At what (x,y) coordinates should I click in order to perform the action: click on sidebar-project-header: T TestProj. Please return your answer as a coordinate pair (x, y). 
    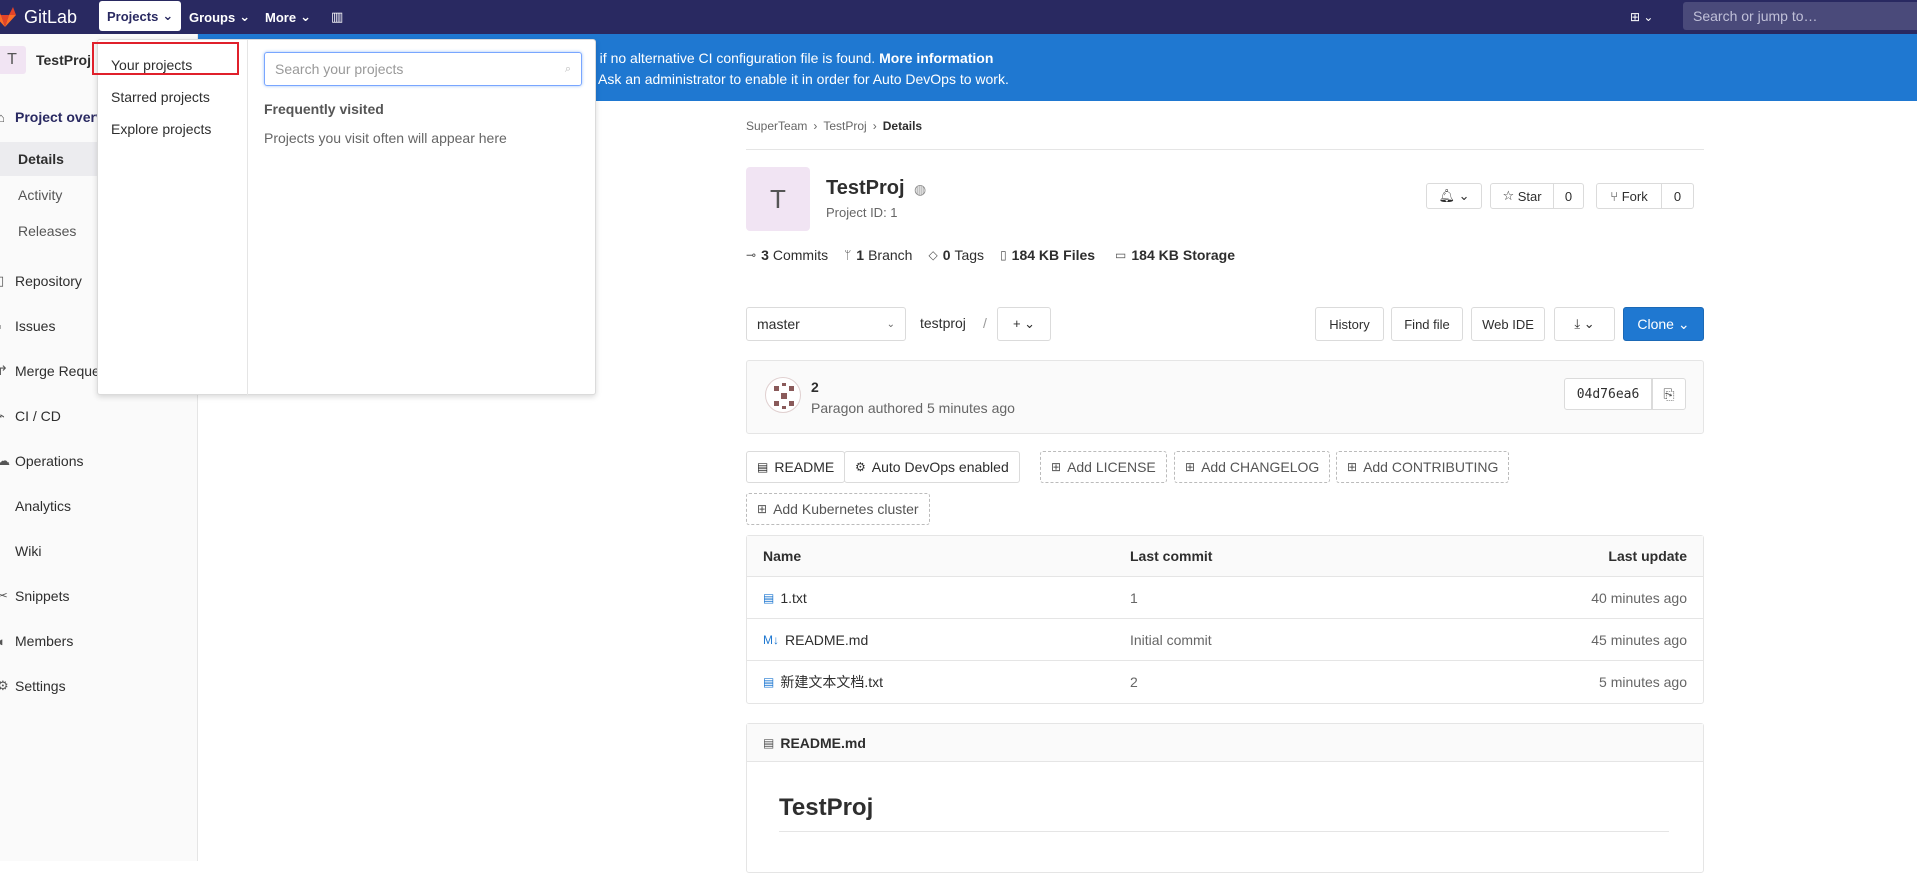
    Looking at the image, I should click on (45, 60).